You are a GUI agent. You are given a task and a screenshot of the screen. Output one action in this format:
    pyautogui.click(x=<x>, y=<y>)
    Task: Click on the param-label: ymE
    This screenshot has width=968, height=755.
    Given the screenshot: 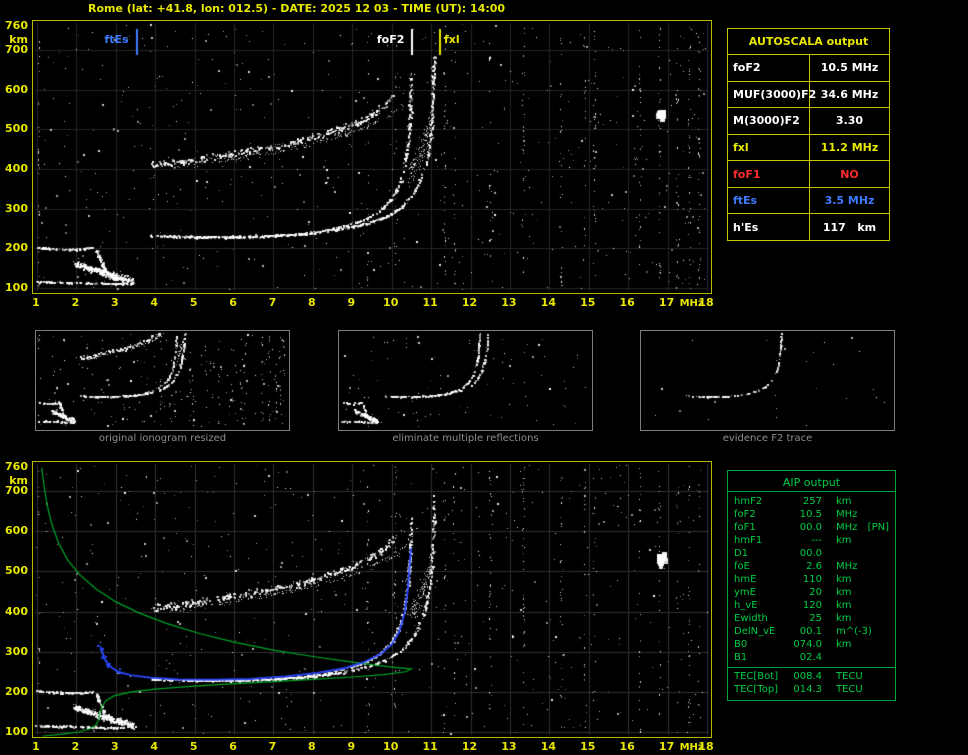 What is the action you would take?
    pyautogui.click(x=745, y=592)
    